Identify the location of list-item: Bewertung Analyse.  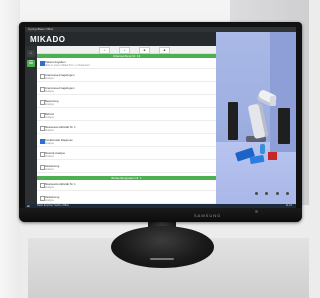
(126, 103).